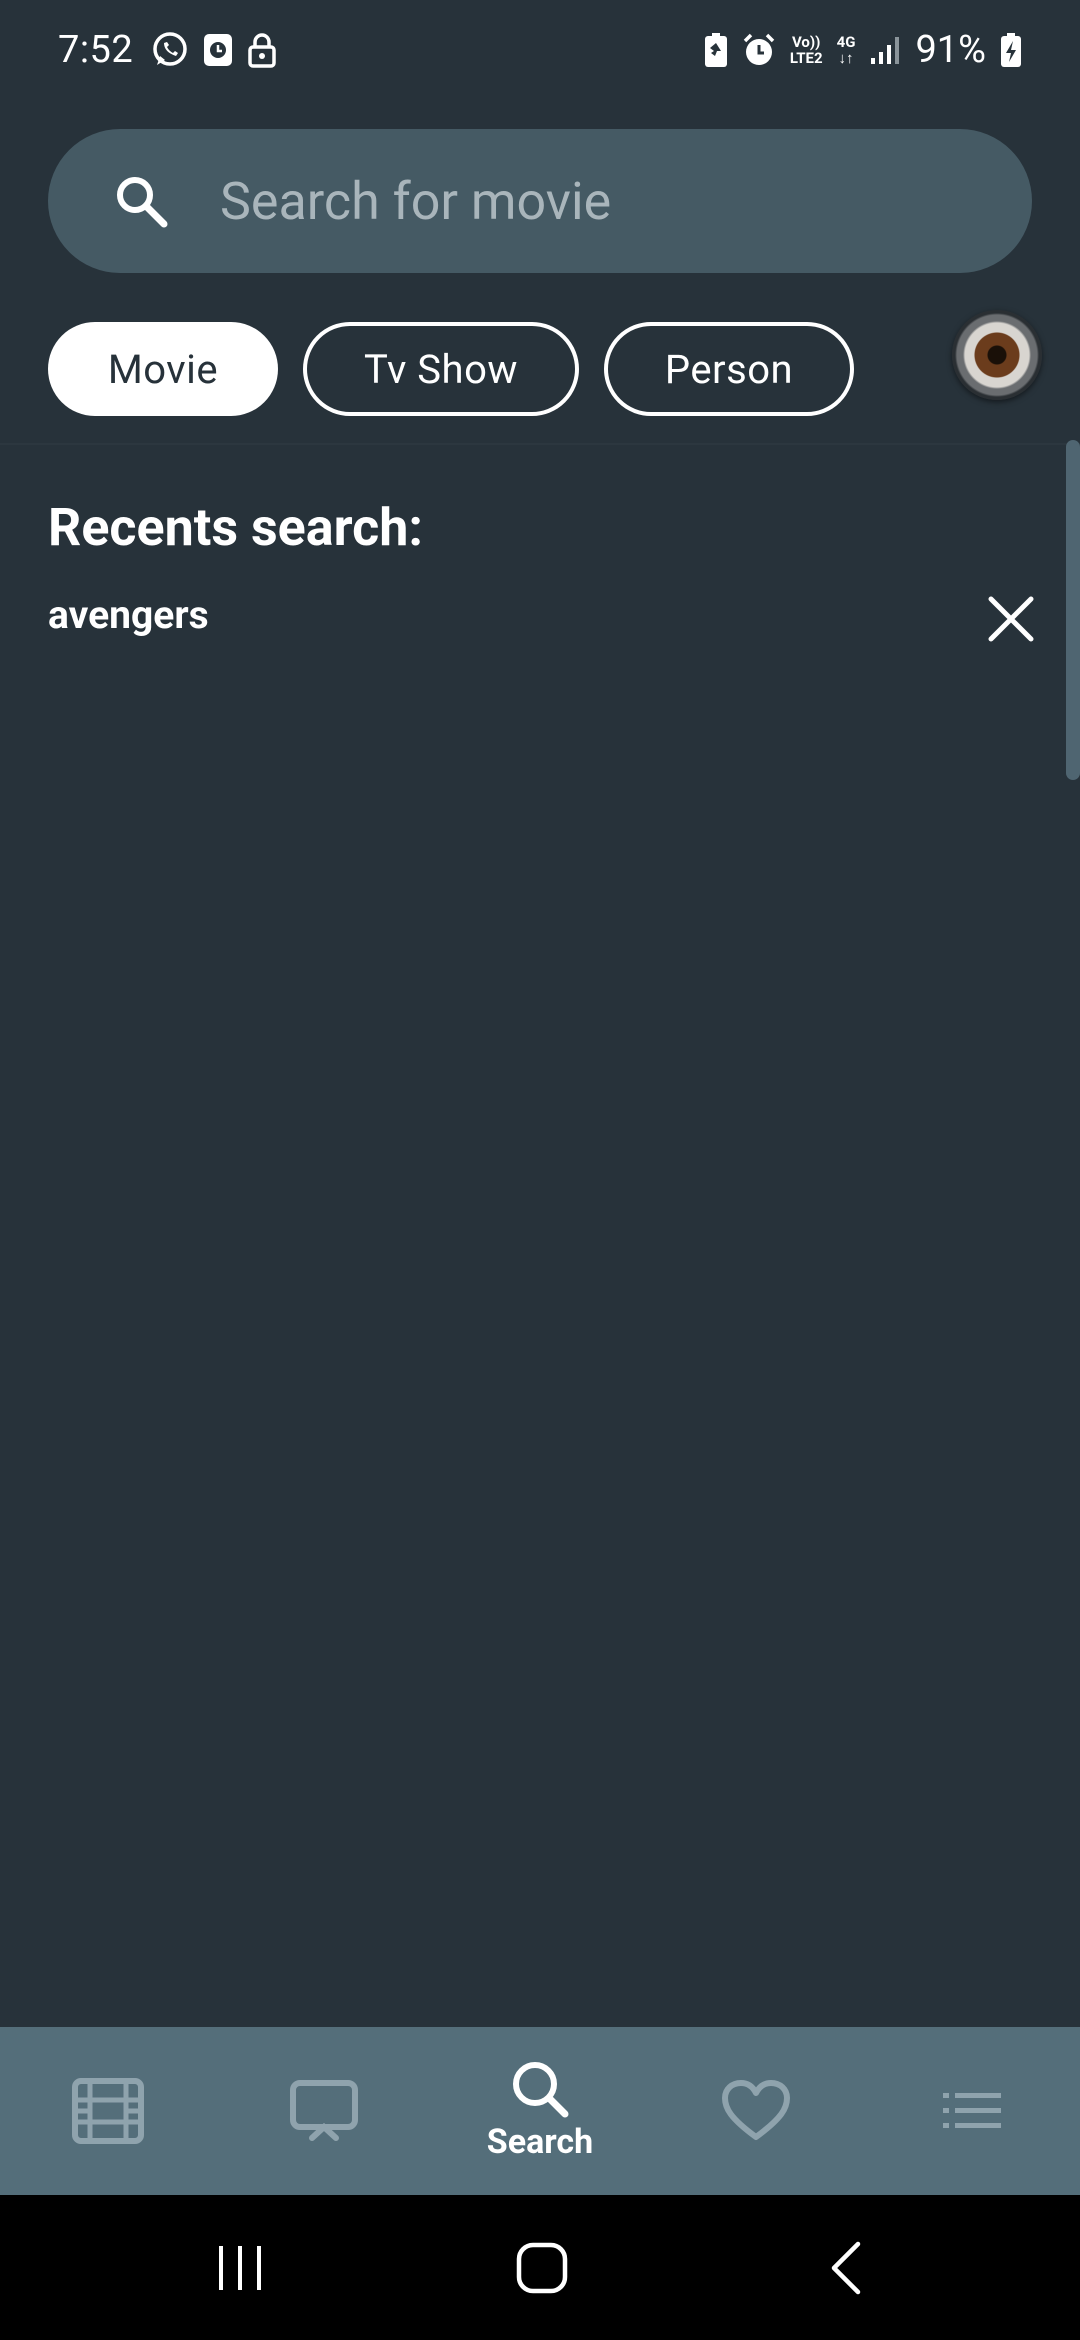 The image size is (1080, 2340). I want to click on bottom-nav: Search, so click(540, 2111).